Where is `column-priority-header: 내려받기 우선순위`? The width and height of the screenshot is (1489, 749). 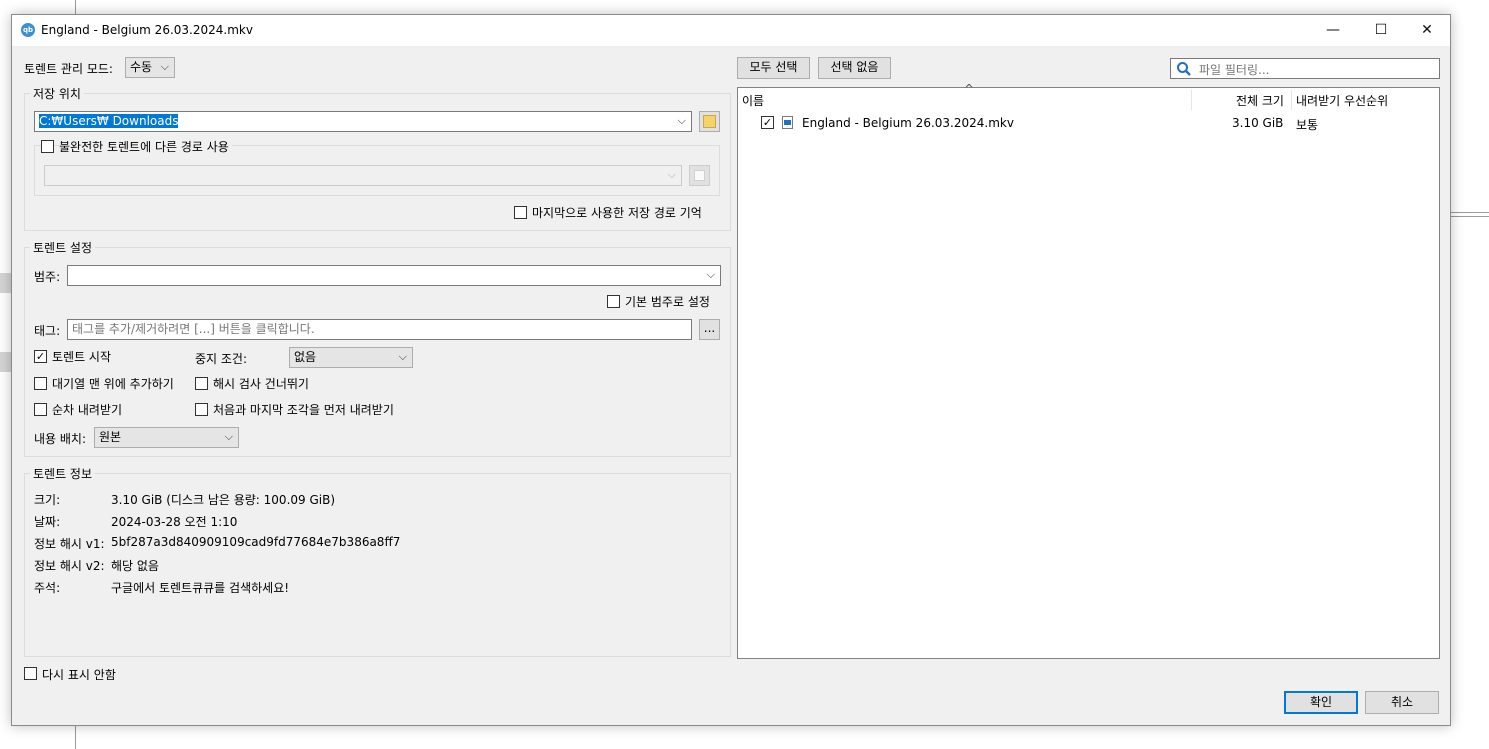 column-priority-header: 내려받기 우선순위 is located at coordinates (1342, 100).